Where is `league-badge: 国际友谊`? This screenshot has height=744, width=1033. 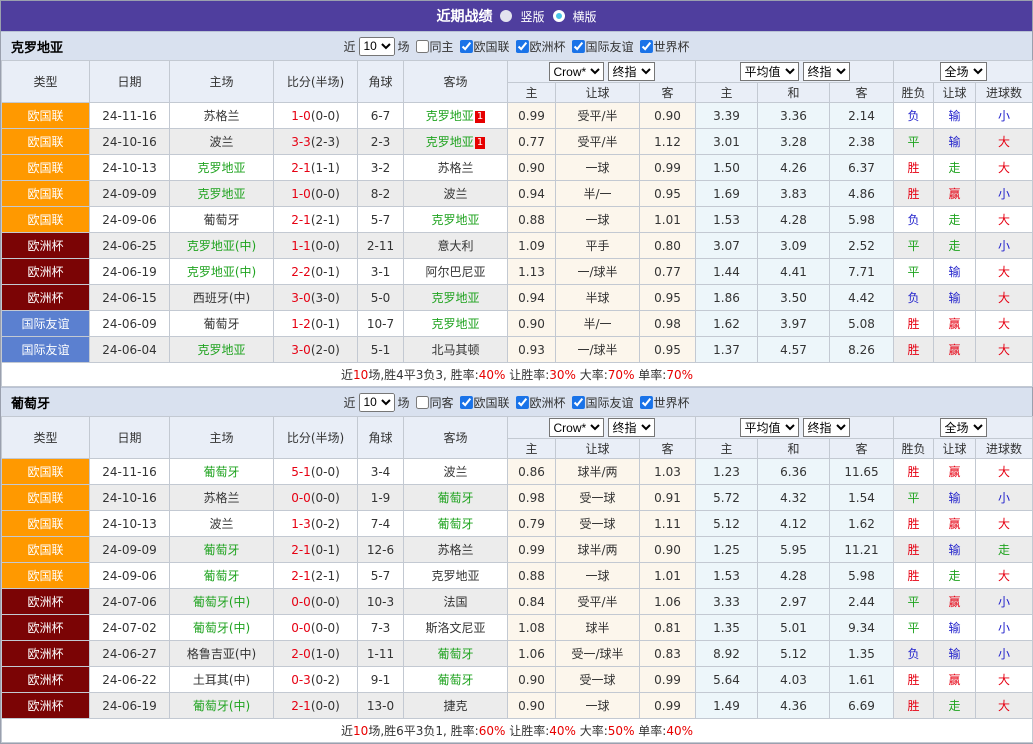 league-badge: 国际友谊 is located at coordinates (45, 349).